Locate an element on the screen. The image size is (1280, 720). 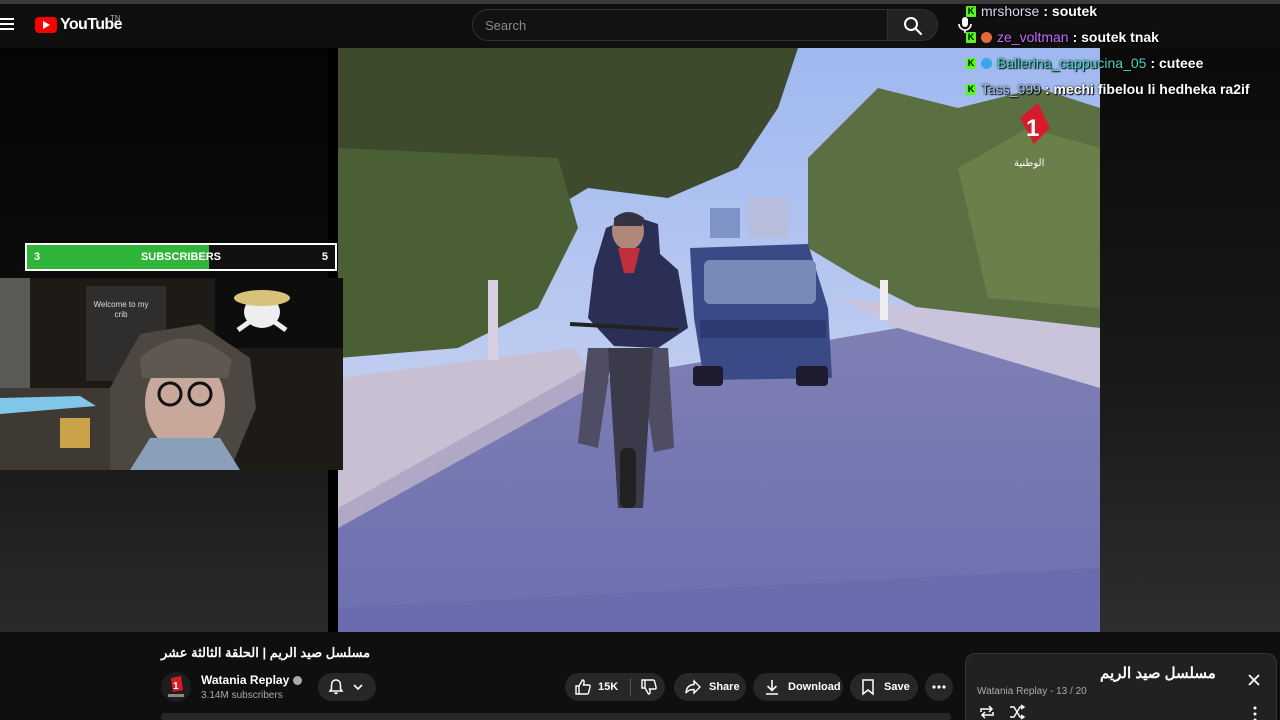
channel-name-text: Watania Replay is located at coordinates (245, 680).